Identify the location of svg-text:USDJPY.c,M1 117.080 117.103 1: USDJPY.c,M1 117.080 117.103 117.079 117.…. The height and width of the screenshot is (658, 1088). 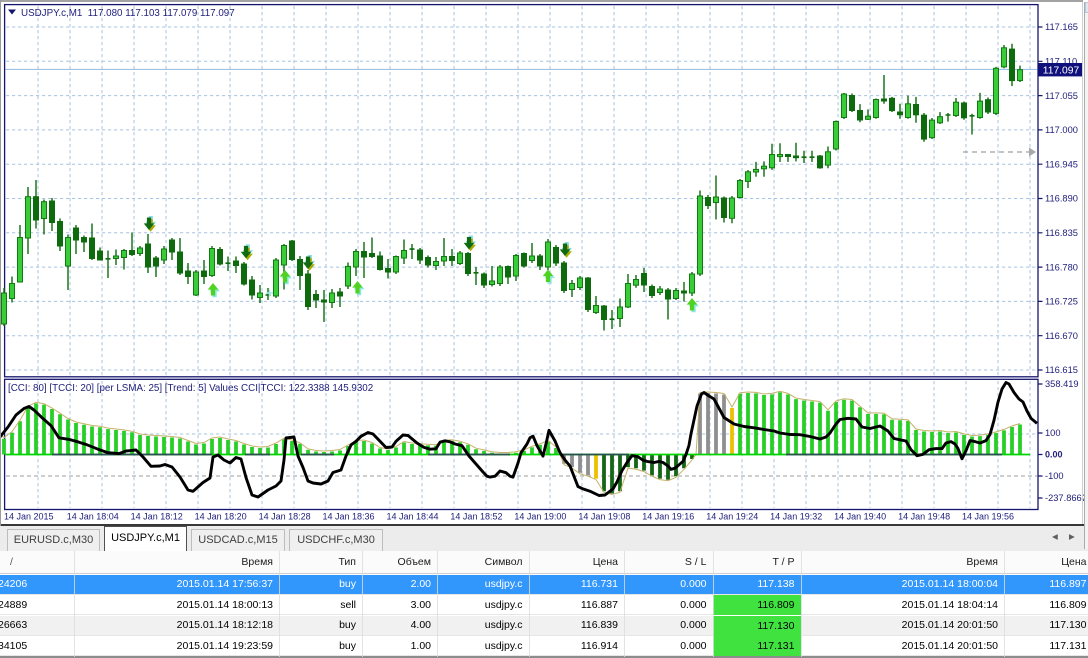
(128, 13).